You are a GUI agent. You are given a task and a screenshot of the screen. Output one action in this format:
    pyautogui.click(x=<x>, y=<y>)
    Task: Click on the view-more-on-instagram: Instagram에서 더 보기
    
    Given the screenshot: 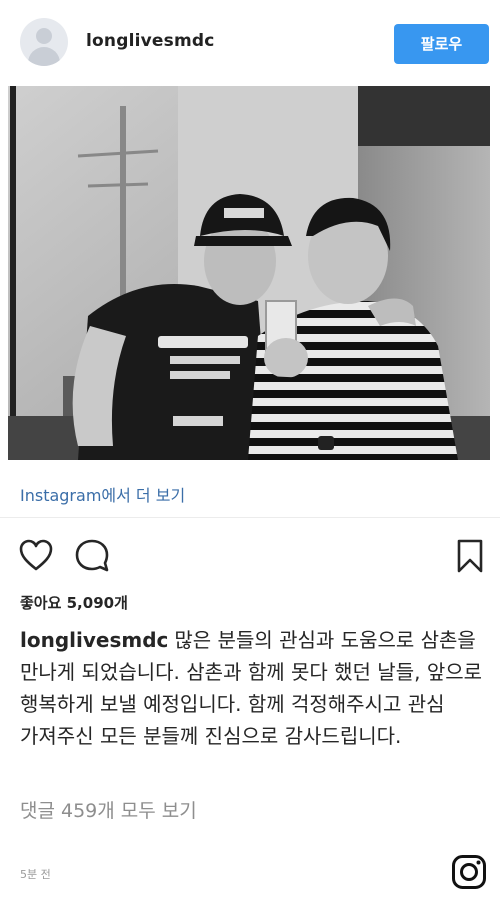 What is the action you would take?
    pyautogui.click(x=250, y=489)
    